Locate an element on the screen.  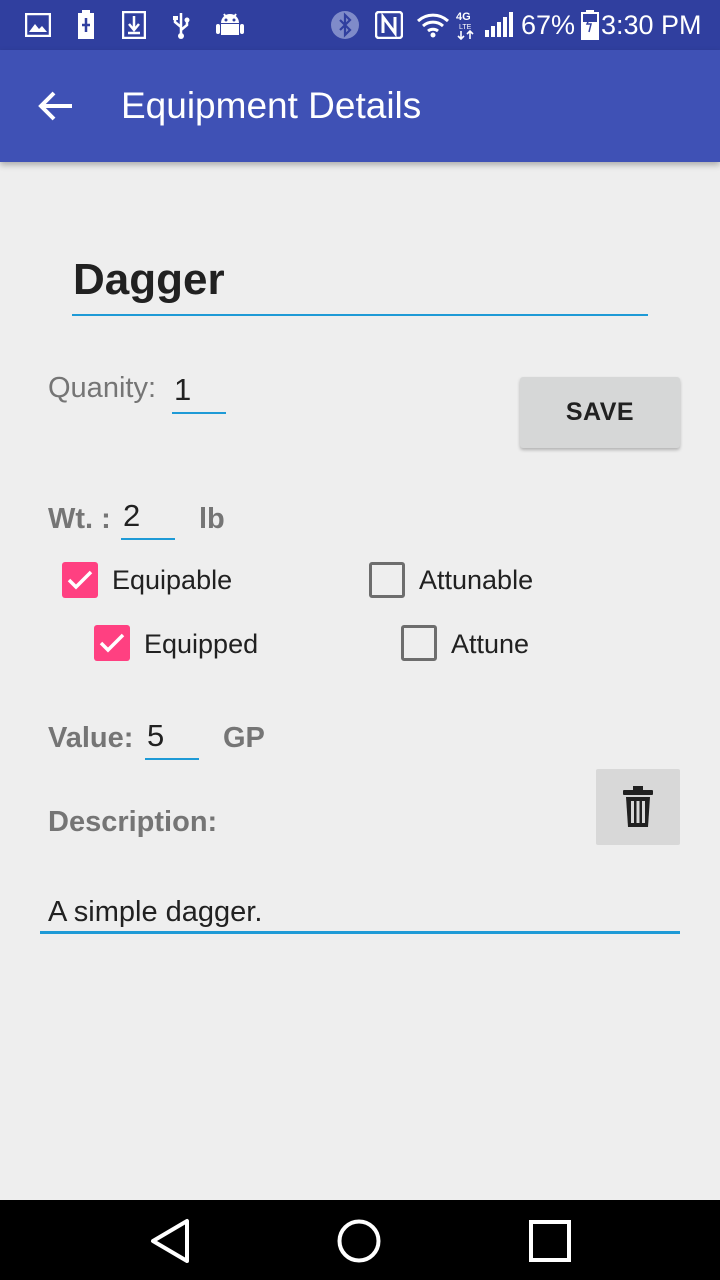
download-icon is located at coordinates (134, 25).